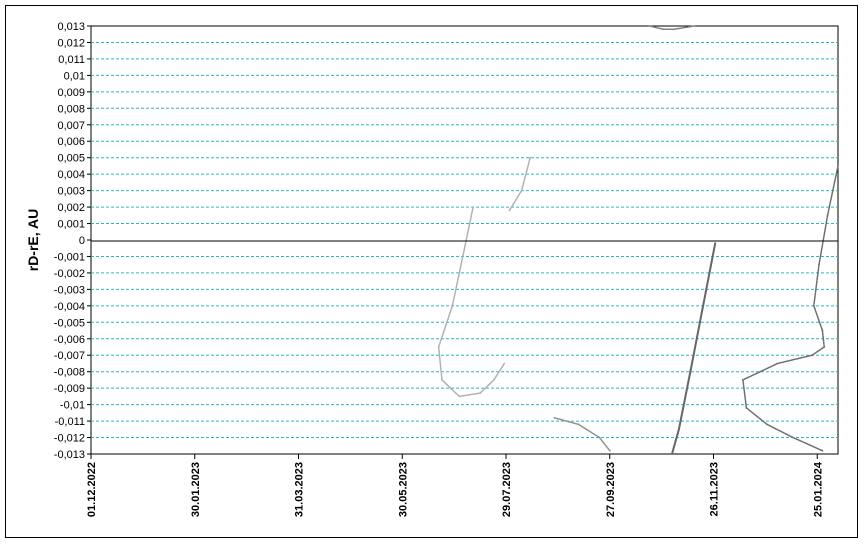 This screenshot has height=544, width=865. Describe the element at coordinates (69, 307) in the screenshot. I see `y-tick-label: -0,004` at that location.